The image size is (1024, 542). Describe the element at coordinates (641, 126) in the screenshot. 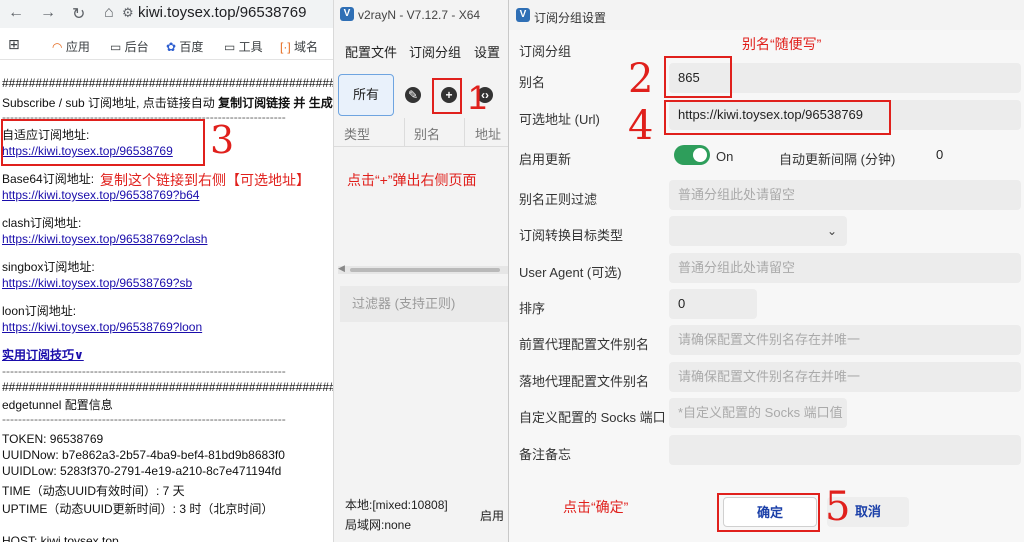

I see `annotation-num-4: 4` at that location.